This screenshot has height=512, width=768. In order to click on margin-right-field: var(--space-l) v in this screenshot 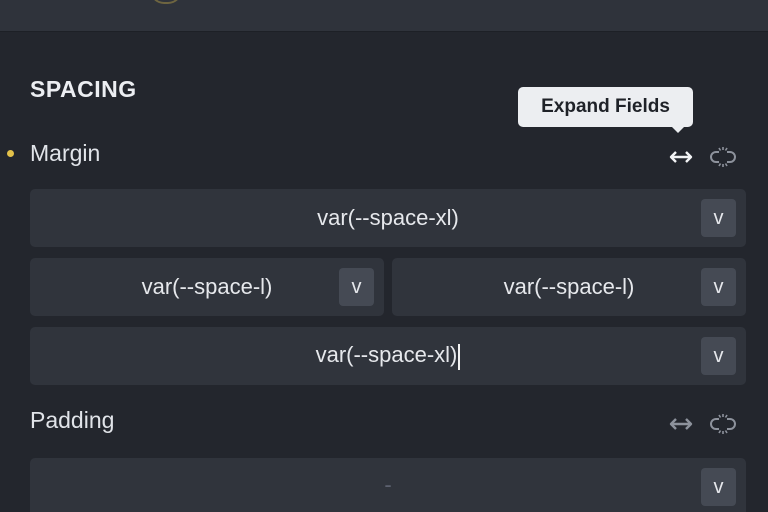, I will do `click(569, 287)`.